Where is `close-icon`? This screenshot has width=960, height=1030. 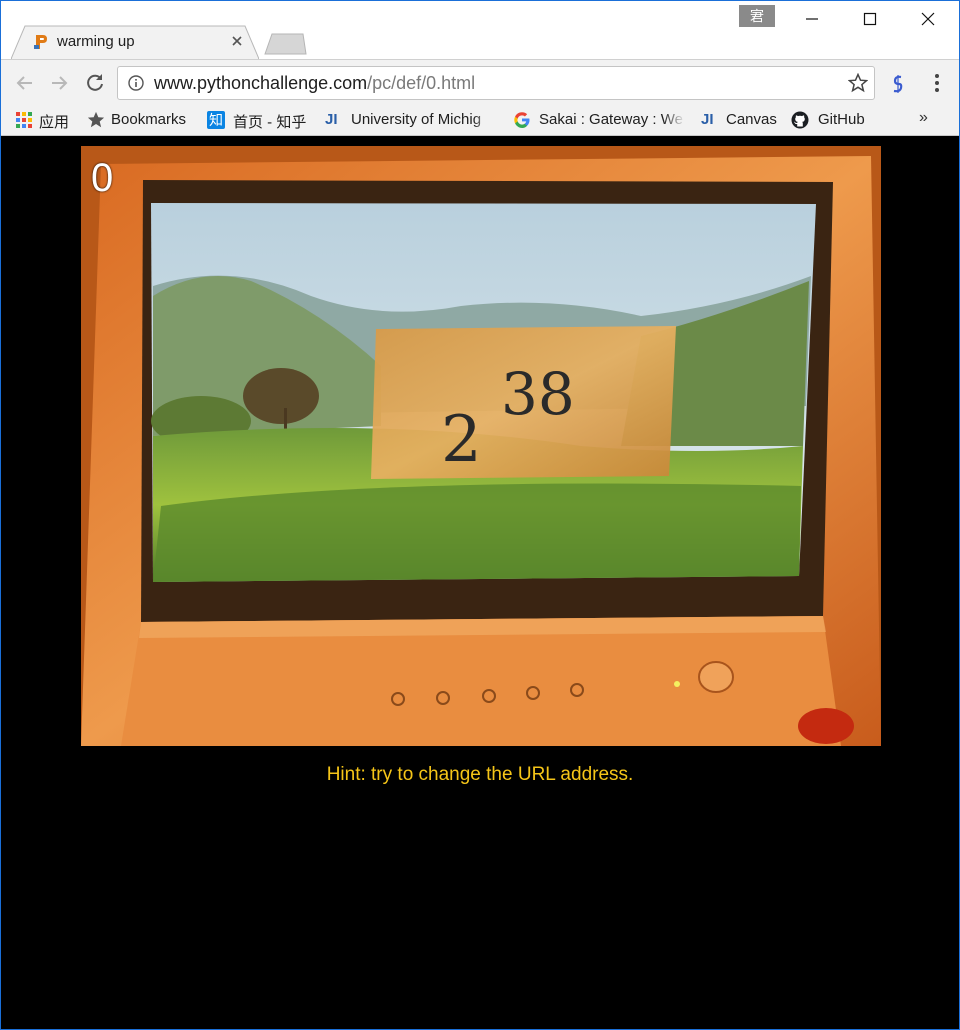
close-icon is located at coordinates (928, 19).